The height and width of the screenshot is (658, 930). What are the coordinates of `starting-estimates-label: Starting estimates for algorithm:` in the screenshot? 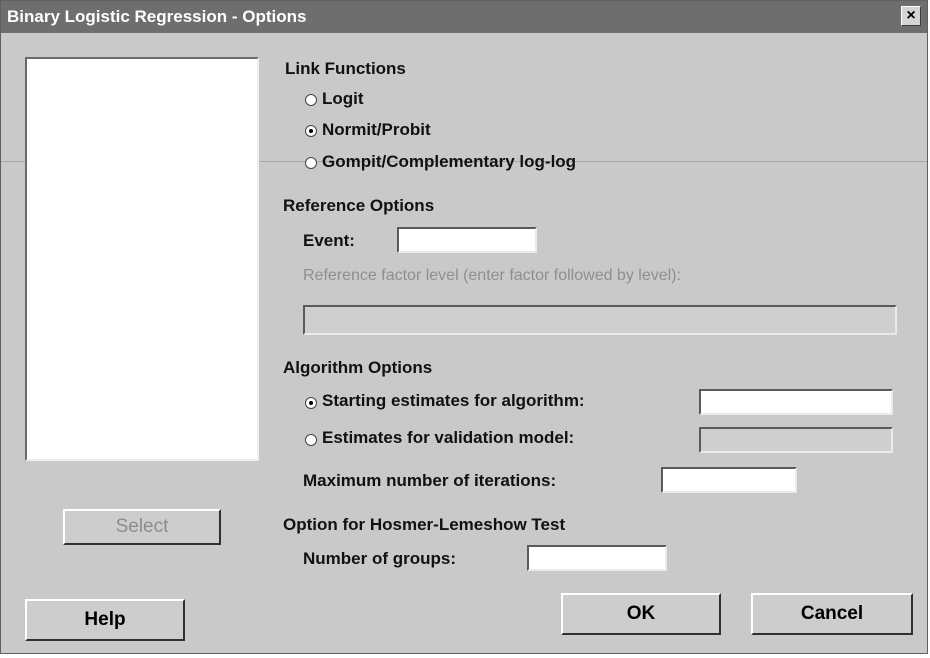 It's located at (453, 401).